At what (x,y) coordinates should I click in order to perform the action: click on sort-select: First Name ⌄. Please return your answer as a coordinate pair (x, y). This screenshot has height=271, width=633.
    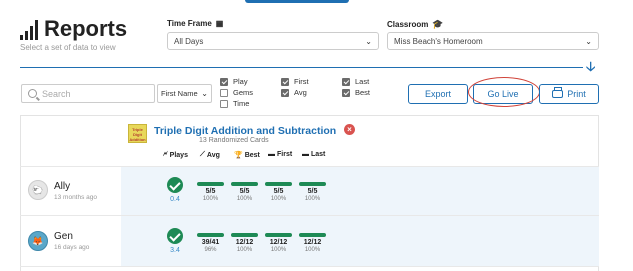
    Looking at the image, I should click on (184, 93).